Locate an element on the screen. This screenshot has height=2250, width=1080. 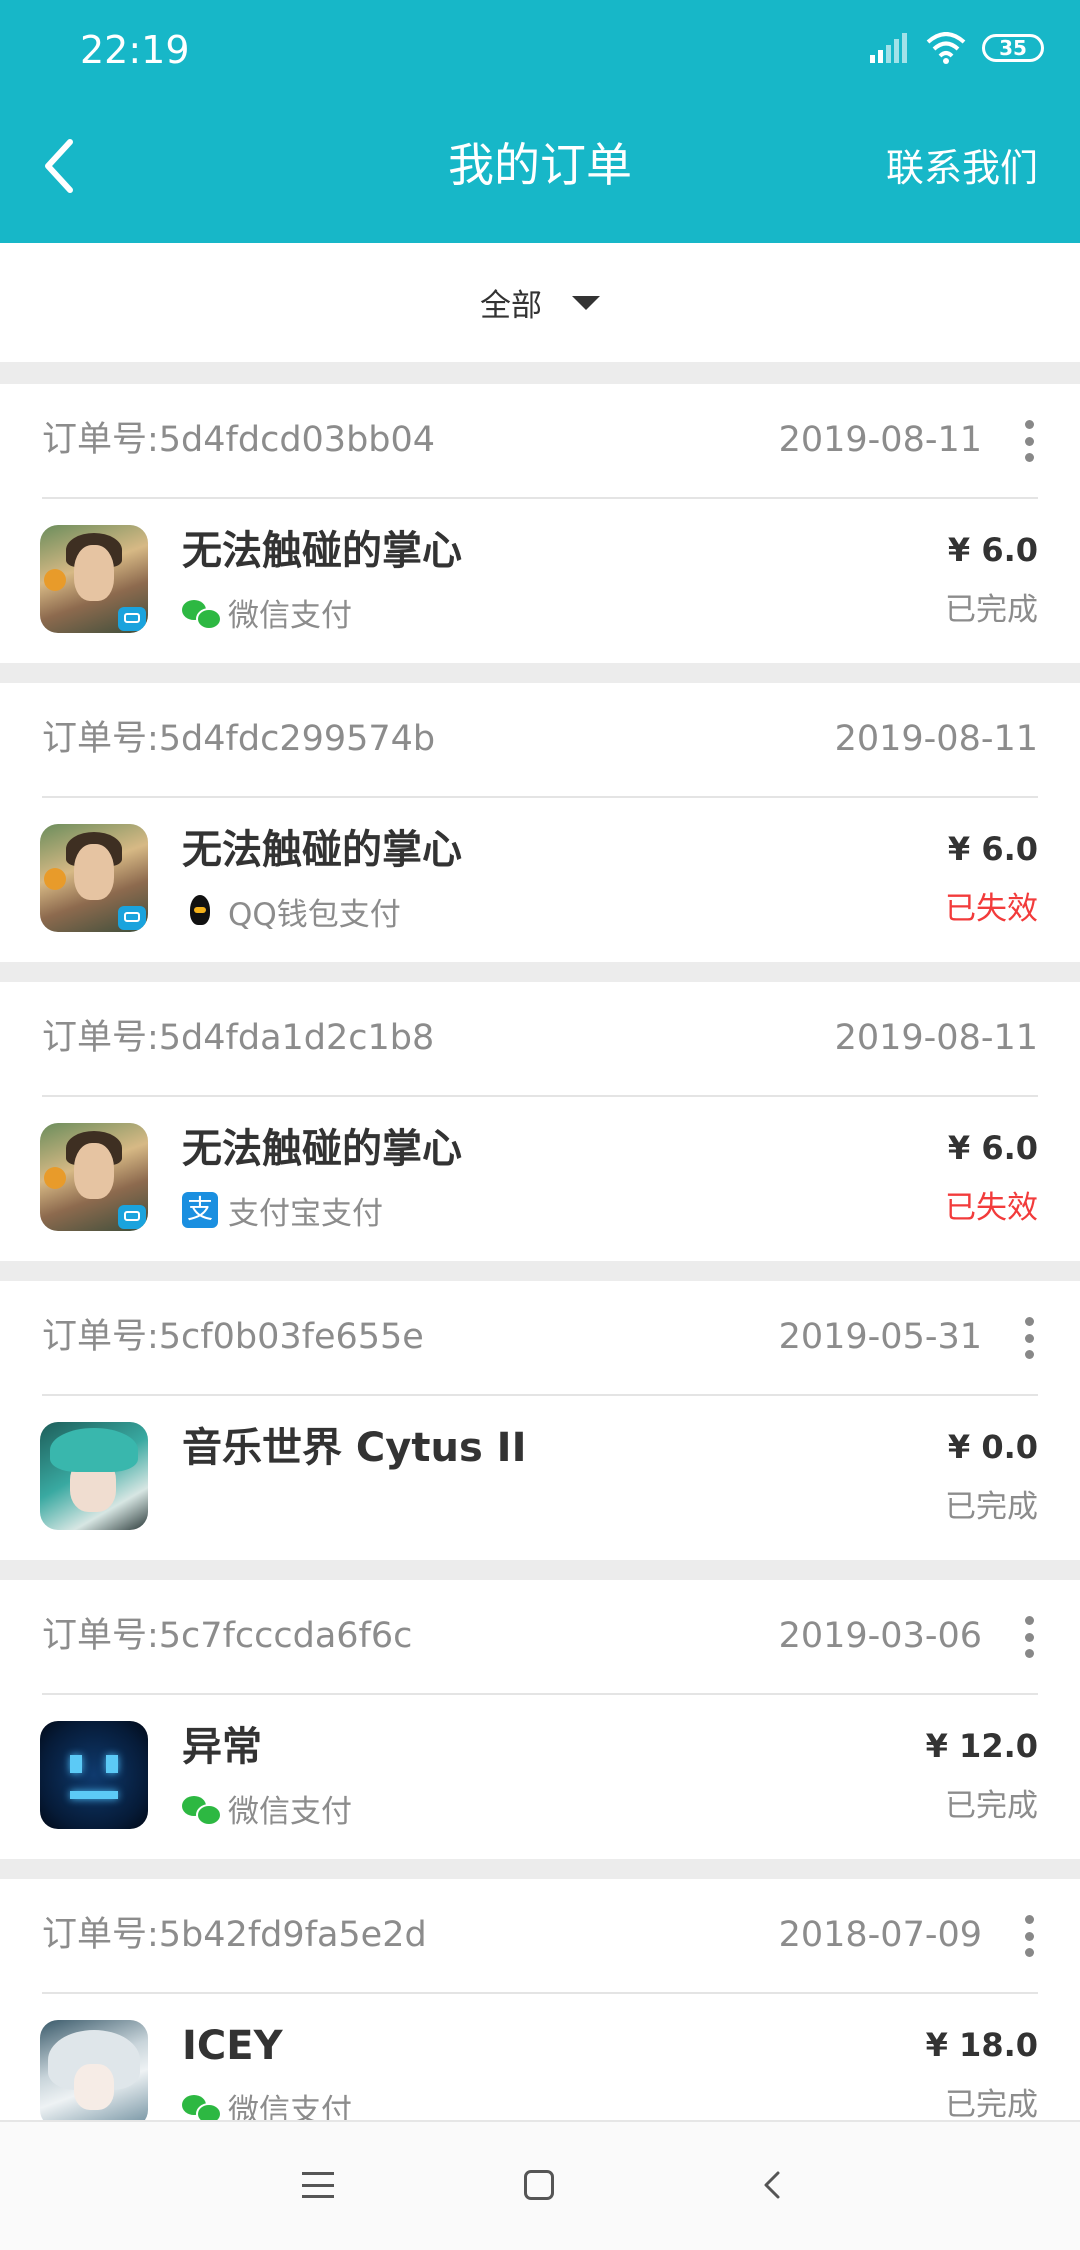
order-card-header: 订单号:5b42fd9fa5e2d 2018-07-09 is located at coordinates (540, 1936).